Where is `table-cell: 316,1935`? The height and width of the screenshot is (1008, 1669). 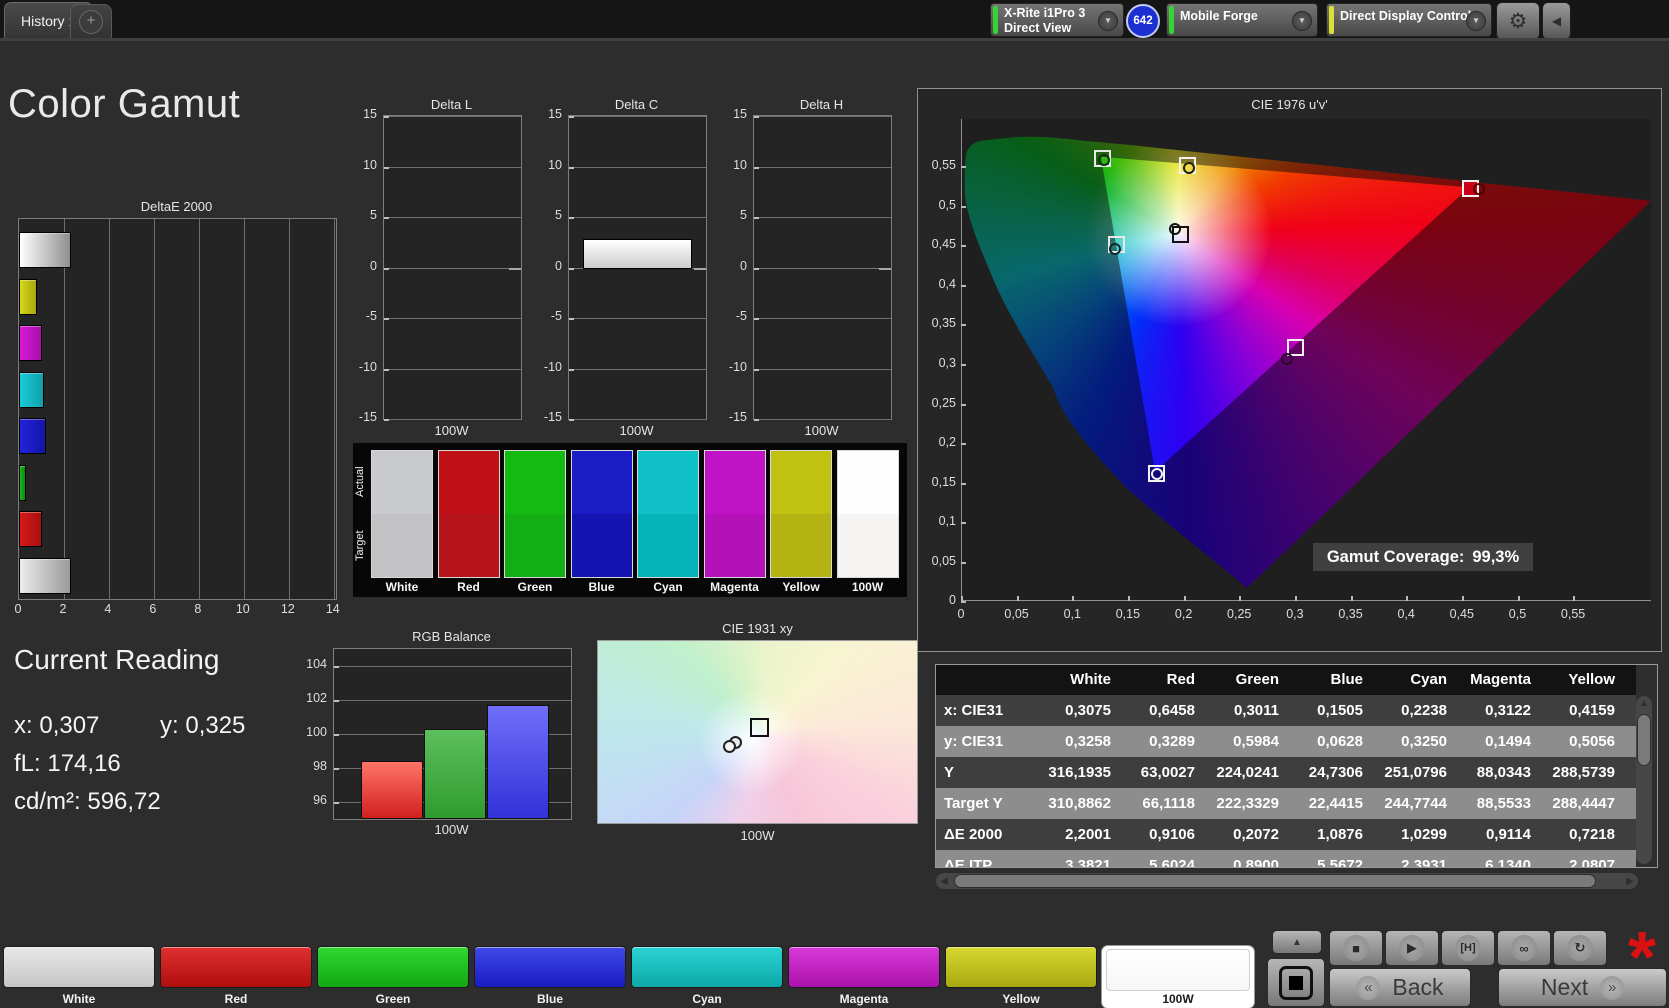 table-cell: 316,1935 is located at coordinates (1079, 772).